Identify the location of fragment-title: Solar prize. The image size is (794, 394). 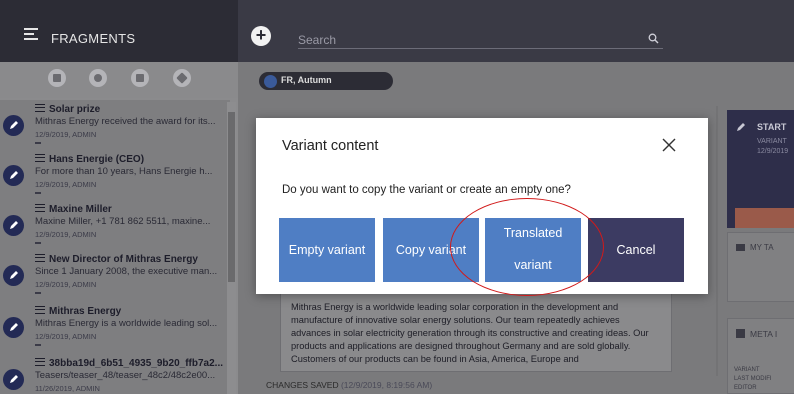
(67, 109).